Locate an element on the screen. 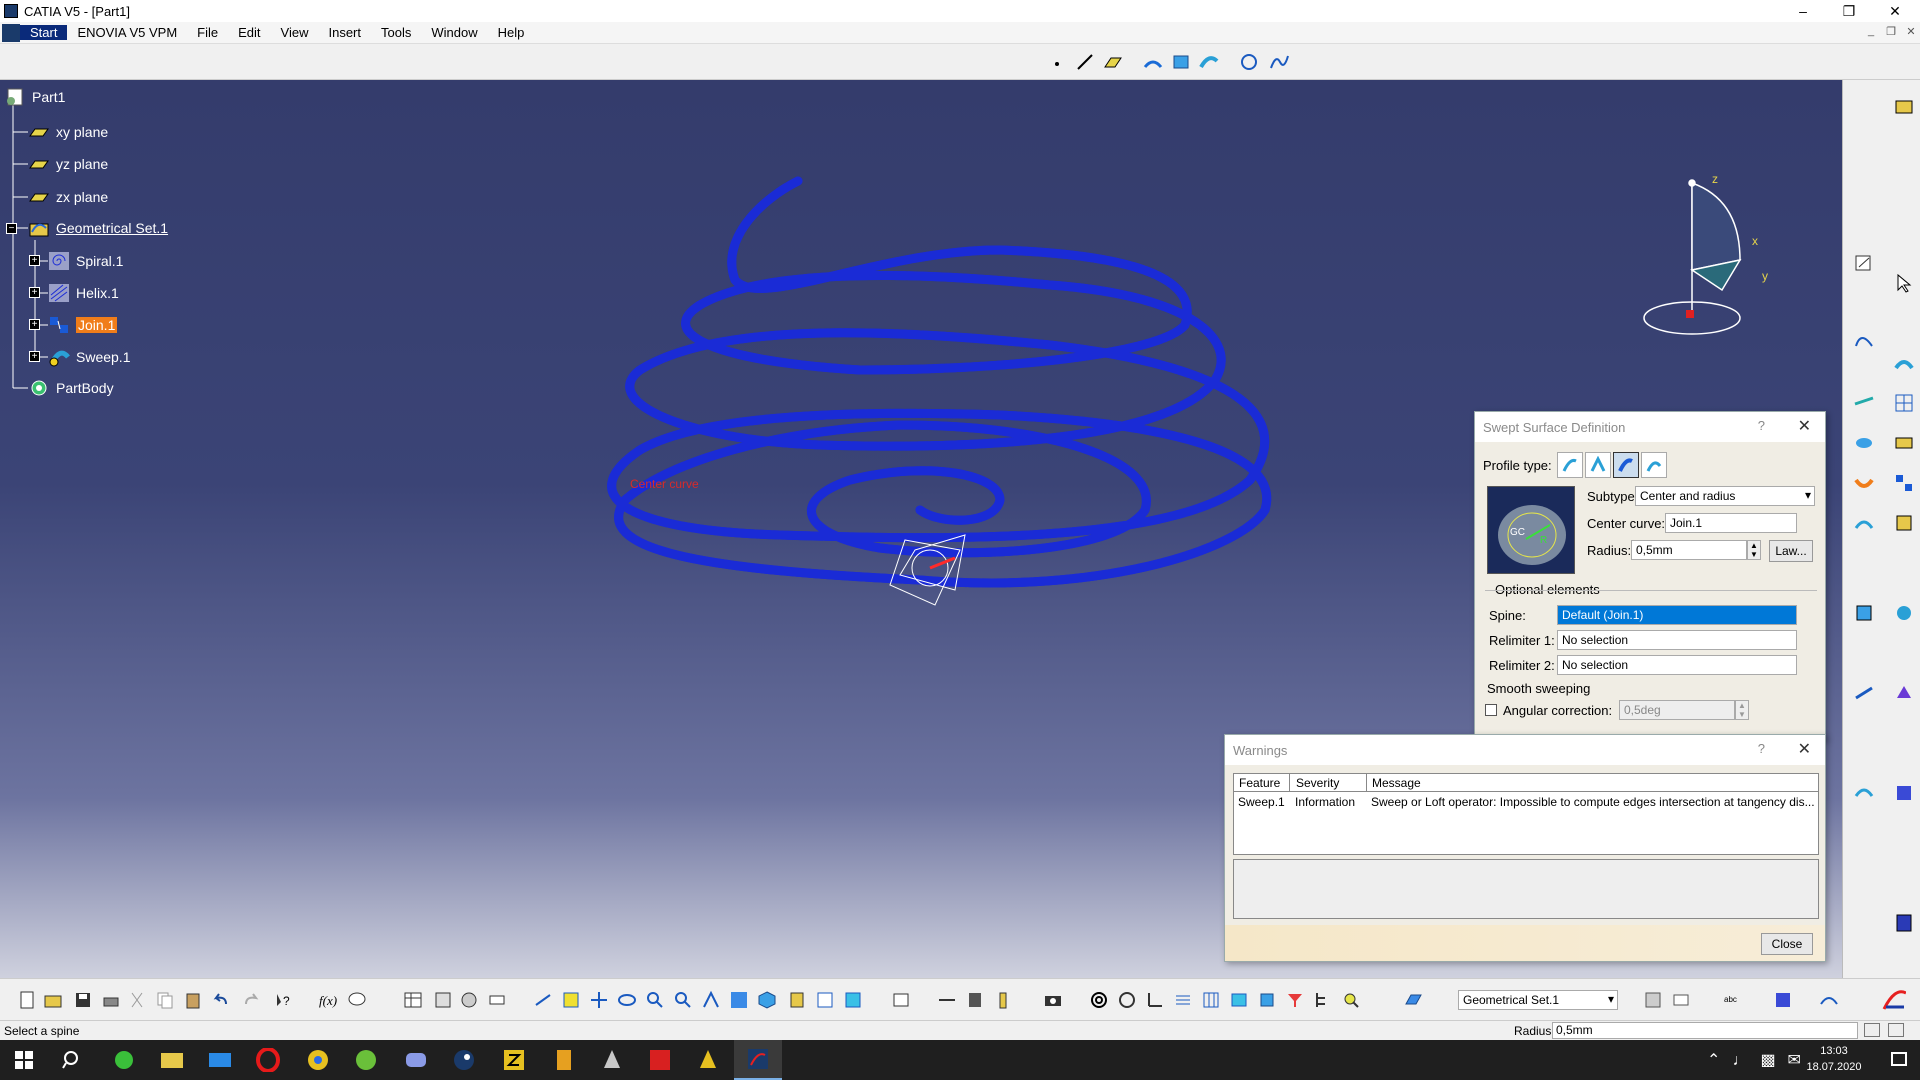 The width and height of the screenshot is (1920, 1080). select-icon is located at coordinates (1904, 283).